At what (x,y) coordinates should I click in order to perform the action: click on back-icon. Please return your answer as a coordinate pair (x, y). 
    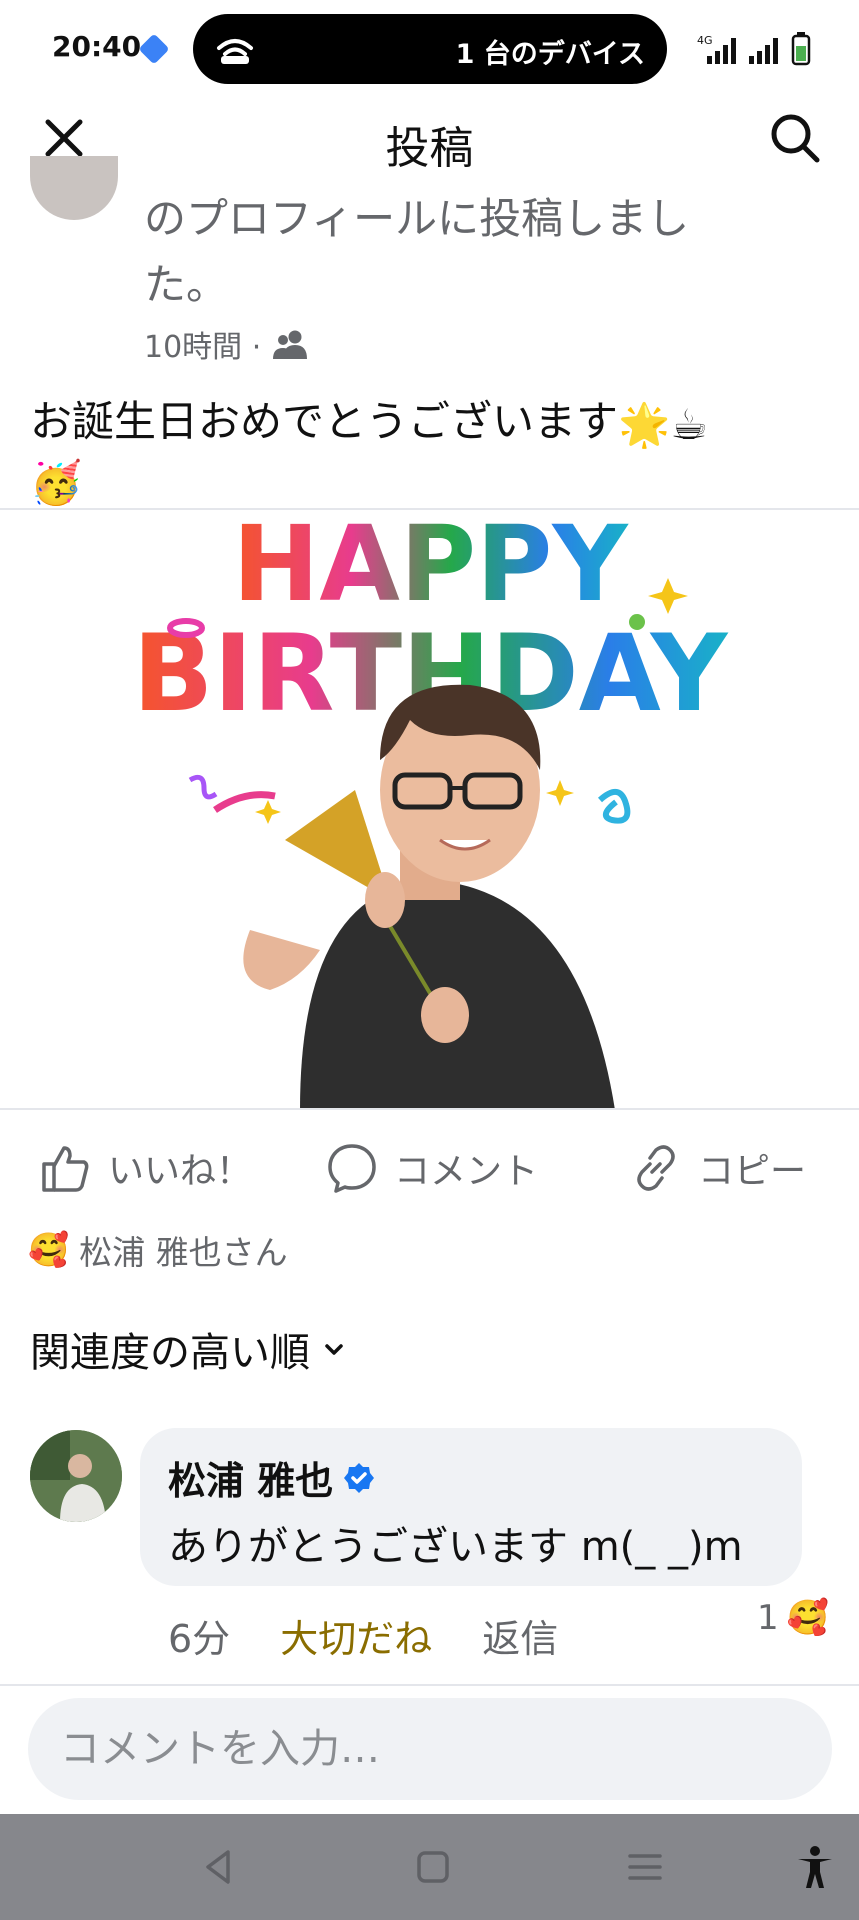
    Looking at the image, I should click on (219, 1867).